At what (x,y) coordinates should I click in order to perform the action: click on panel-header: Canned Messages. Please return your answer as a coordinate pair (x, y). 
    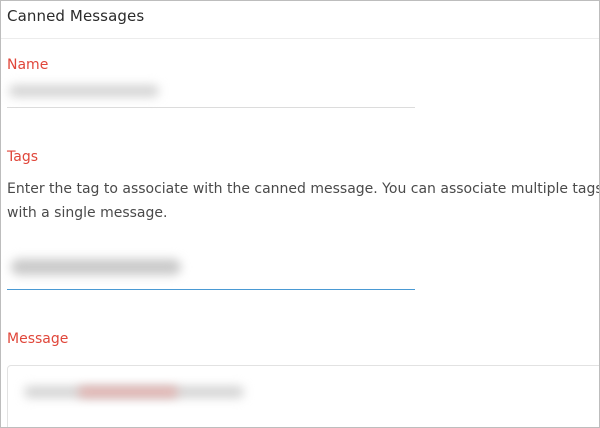
    Looking at the image, I should click on (300, 20).